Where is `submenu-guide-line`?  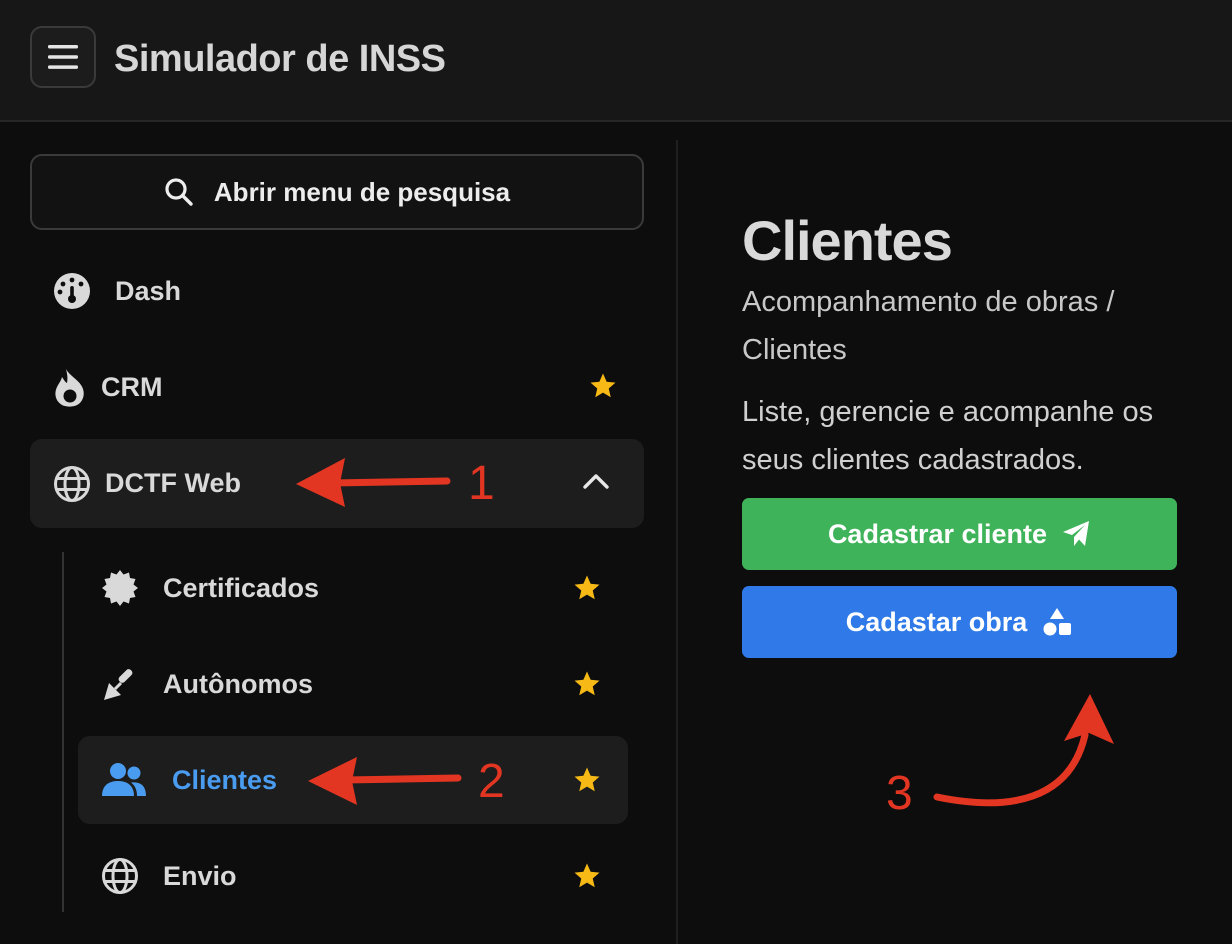 submenu-guide-line is located at coordinates (63, 732).